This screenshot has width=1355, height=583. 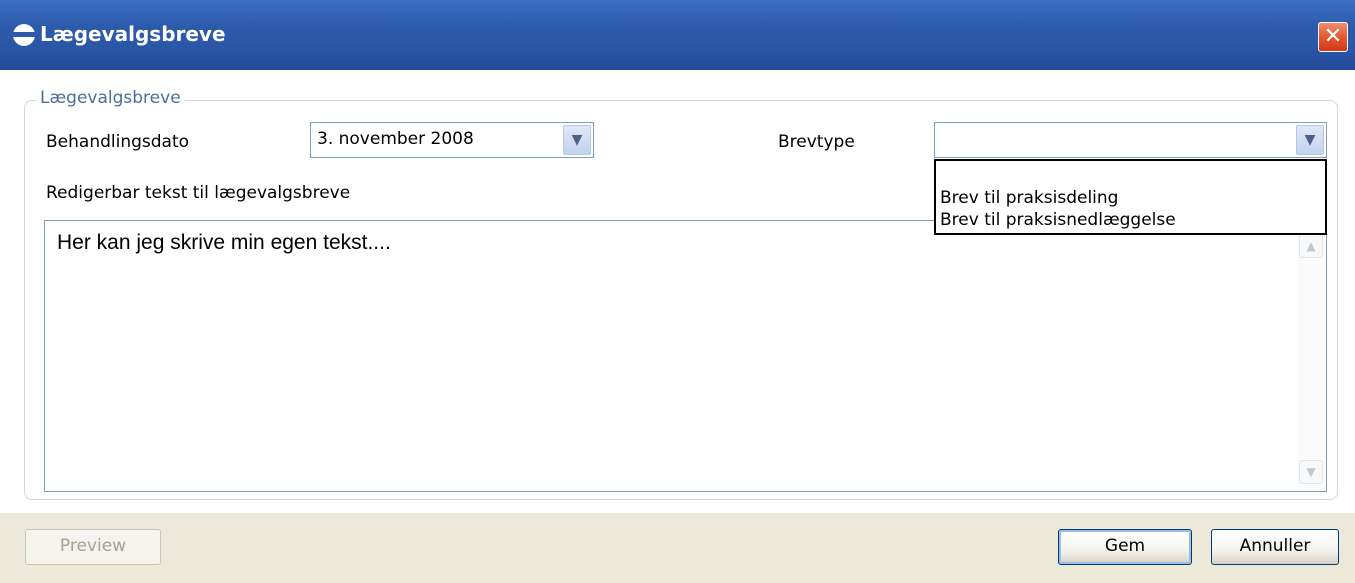 I want to click on dropdown-option-praksisdeling: Brev til praksisdeling, so click(x=1131, y=198).